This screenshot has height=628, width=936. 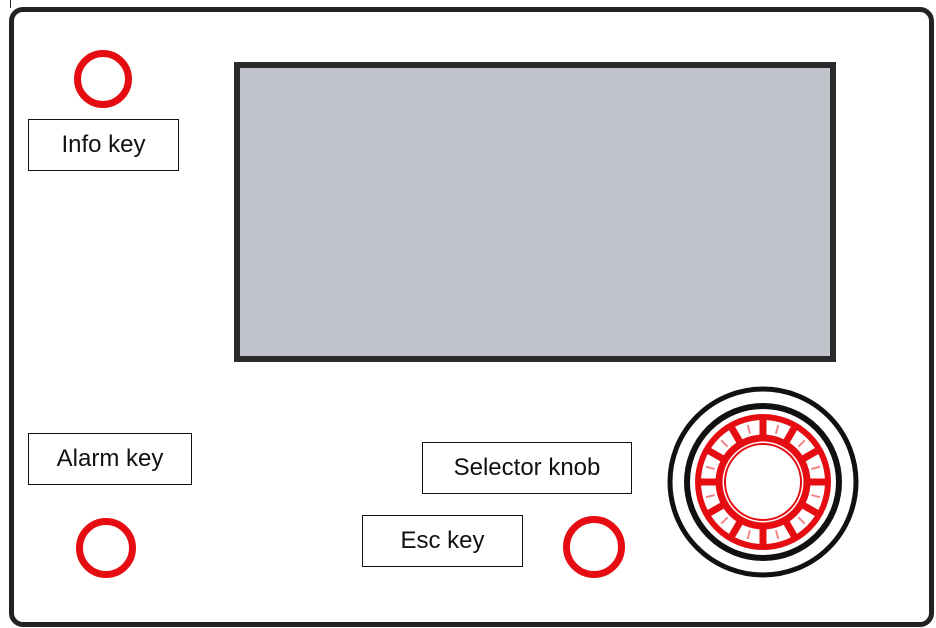 What do you see at coordinates (106, 548) in the screenshot?
I see `alarm-key-button` at bounding box center [106, 548].